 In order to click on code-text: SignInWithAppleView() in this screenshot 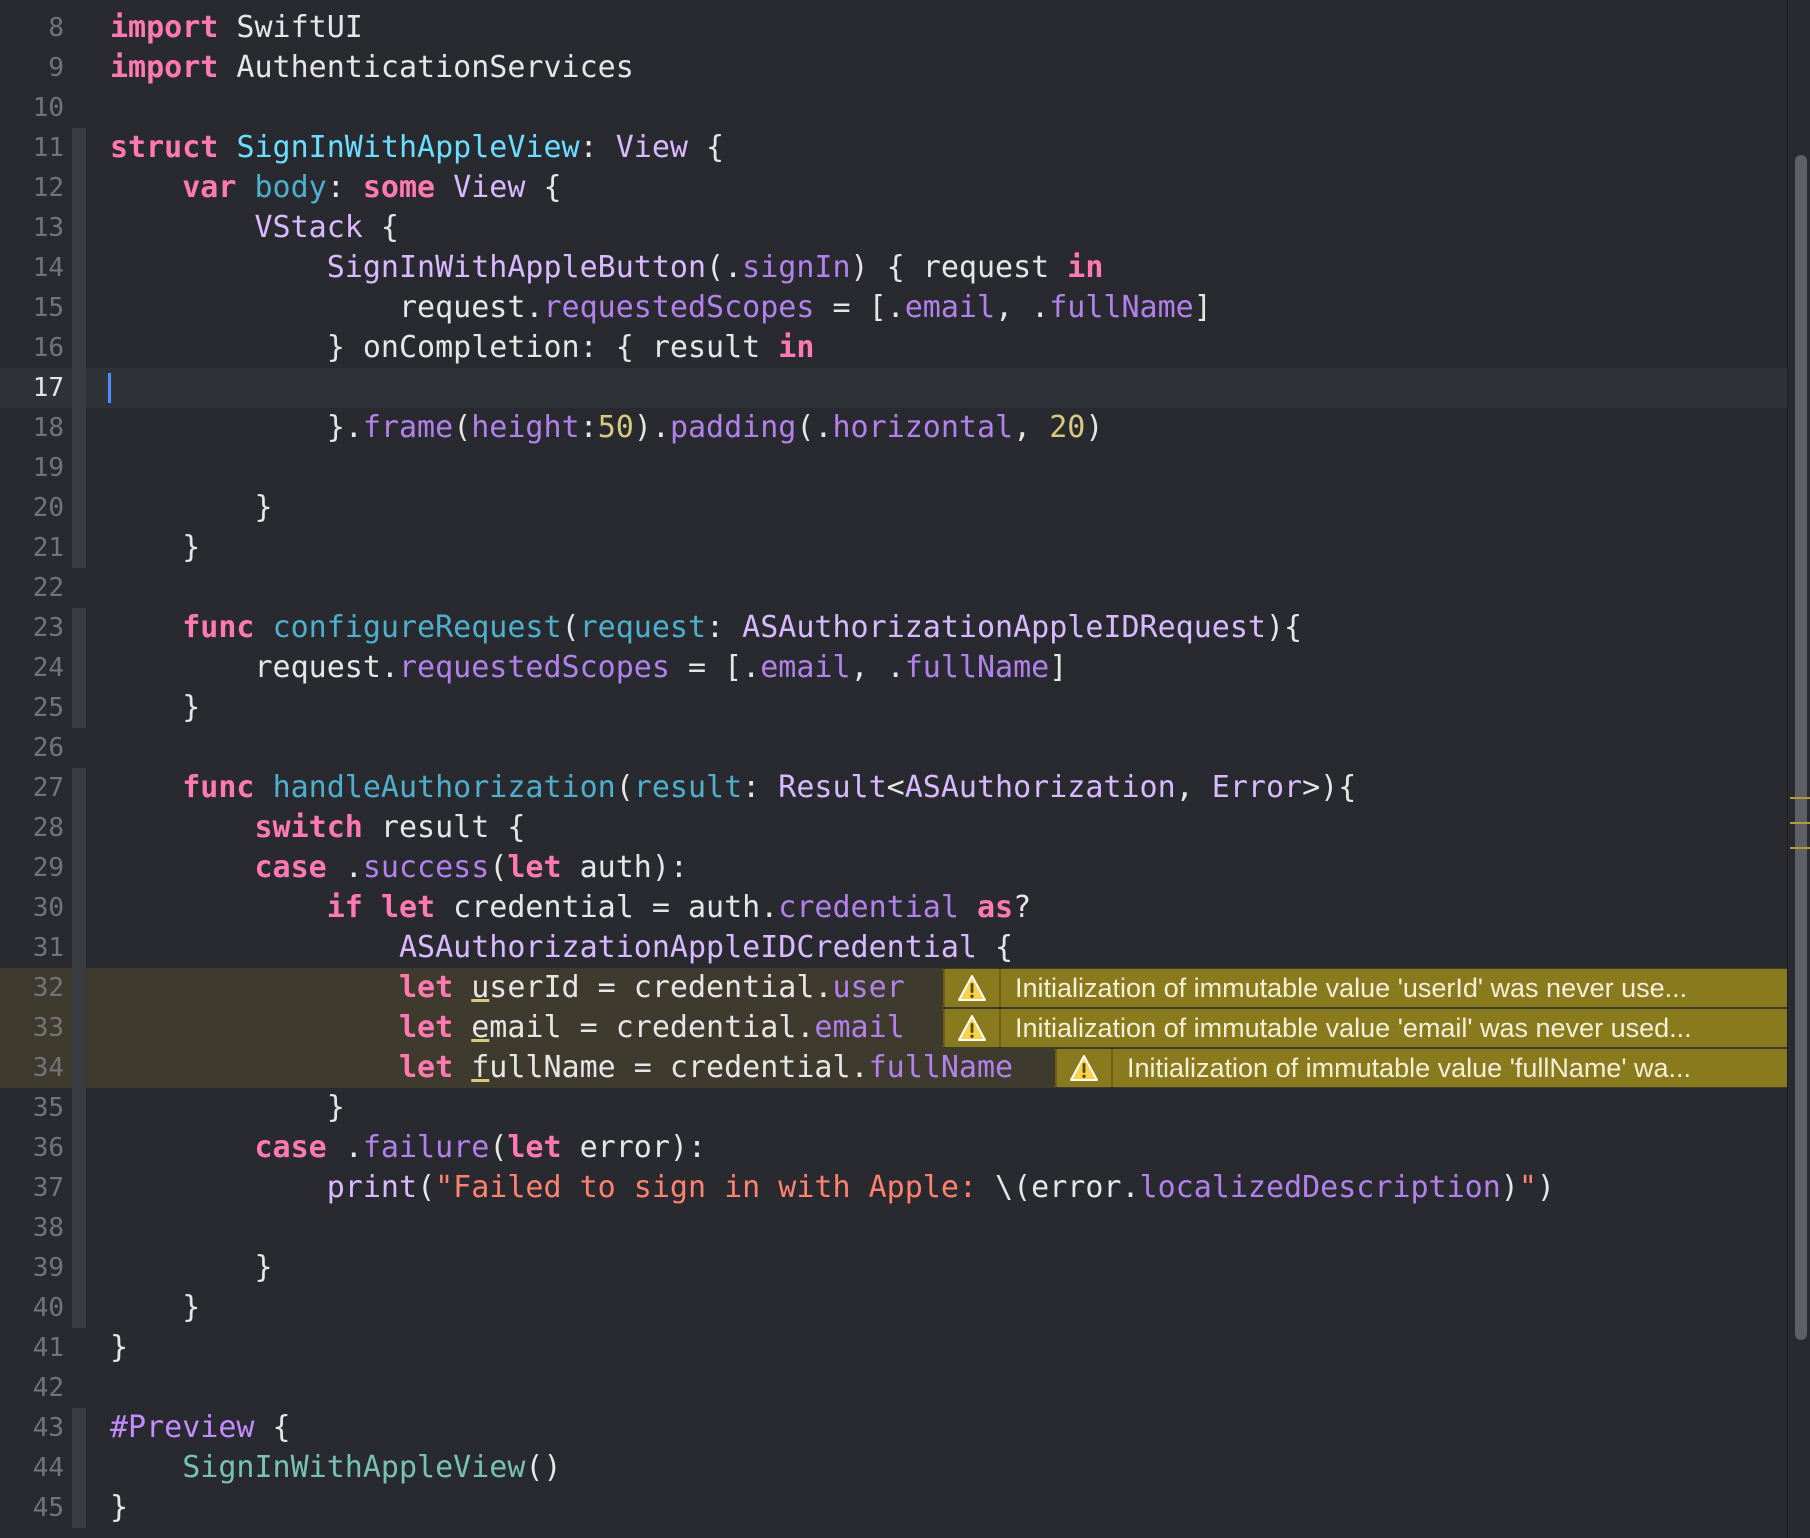, I will do `click(335, 1468)`.